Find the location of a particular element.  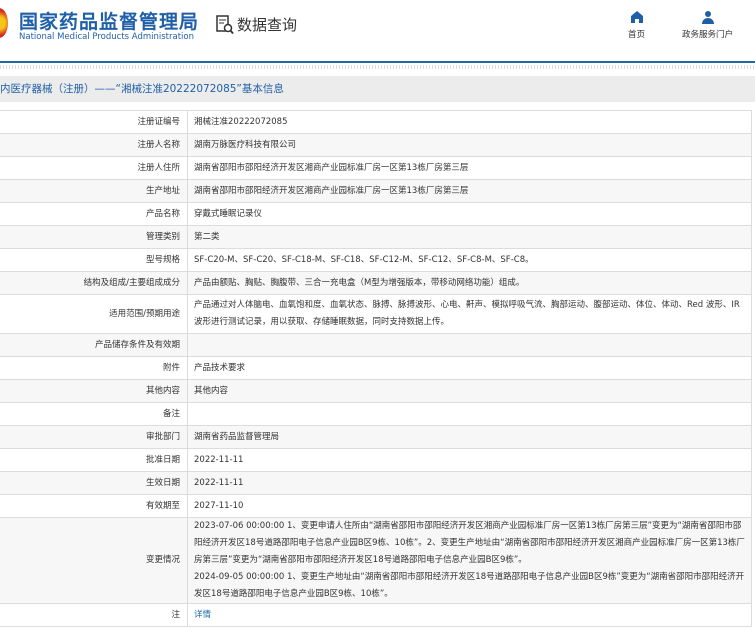

table-row: 注册人住所 湖南省邵阳市邵阳经济开发区湘商产业园标准厂房一区第13栋厂房第三层 is located at coordinates (376, 168).